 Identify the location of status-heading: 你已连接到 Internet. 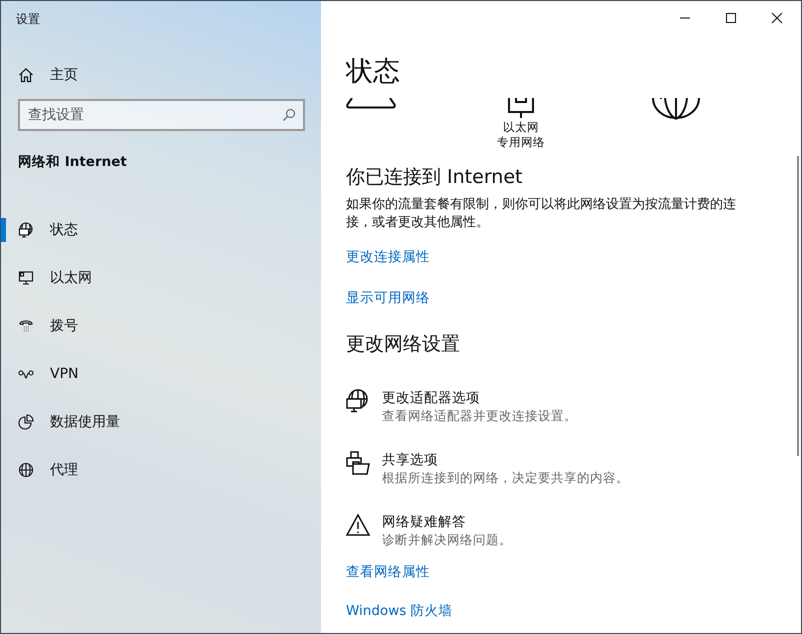
(435, 177).